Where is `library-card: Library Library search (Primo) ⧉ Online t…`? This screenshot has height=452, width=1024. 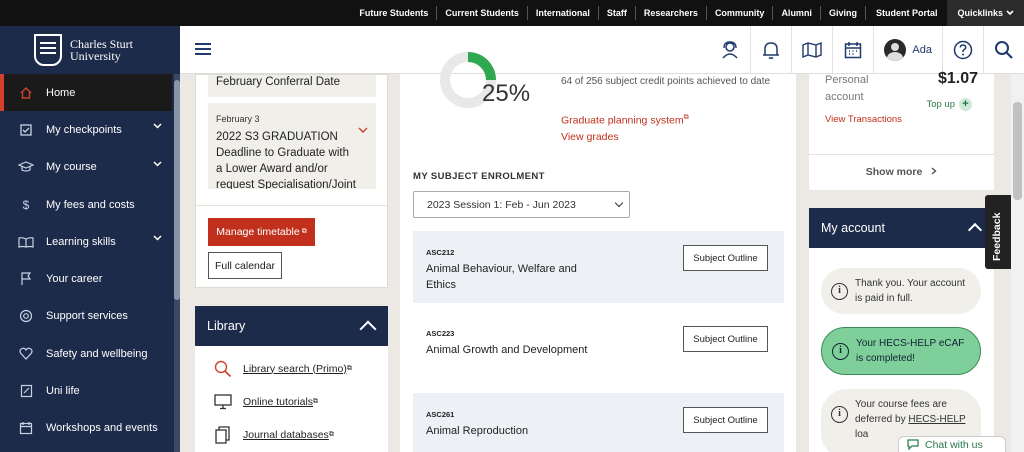
library-card: Library Library search (Primo) ⧉ Online t… is located at coordinates (291, 379).